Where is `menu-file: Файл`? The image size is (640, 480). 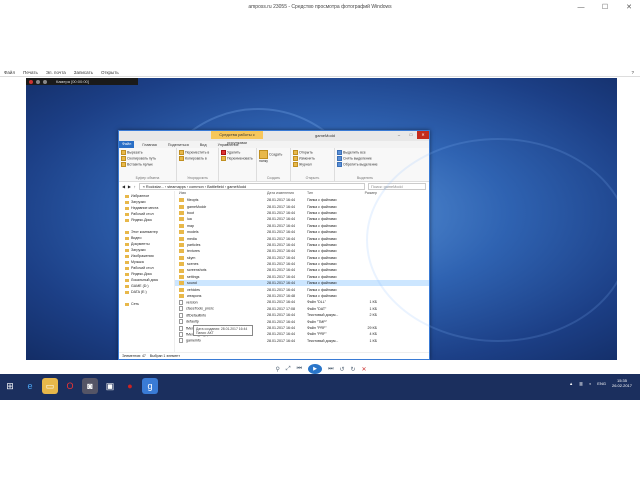
menu-file: Файл is located at coordinates (9, 72).